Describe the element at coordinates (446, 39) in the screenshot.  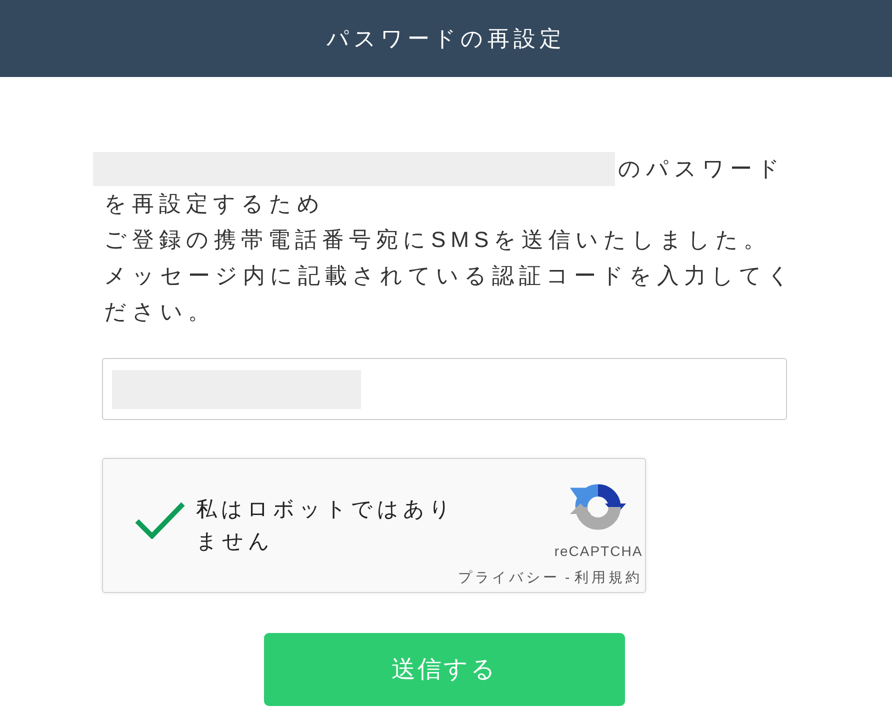
I see `page-title: パスワードの再設定` at that location.